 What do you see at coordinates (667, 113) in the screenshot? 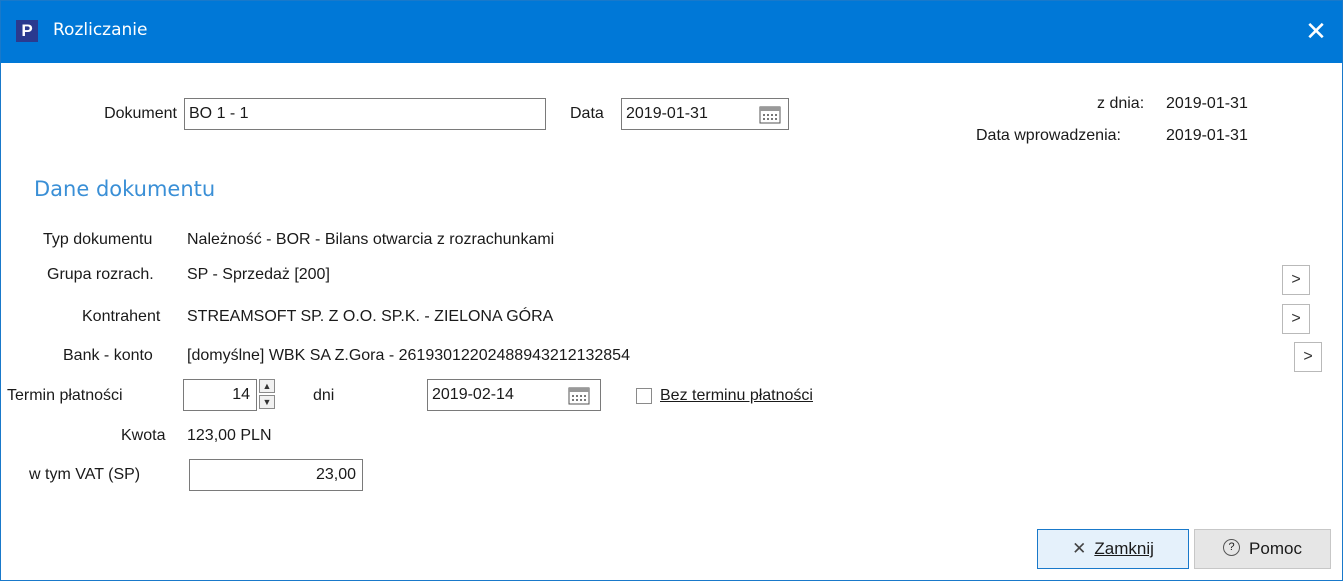
I see `data-value: 2019-01-31` at bounding box center [667, 113].